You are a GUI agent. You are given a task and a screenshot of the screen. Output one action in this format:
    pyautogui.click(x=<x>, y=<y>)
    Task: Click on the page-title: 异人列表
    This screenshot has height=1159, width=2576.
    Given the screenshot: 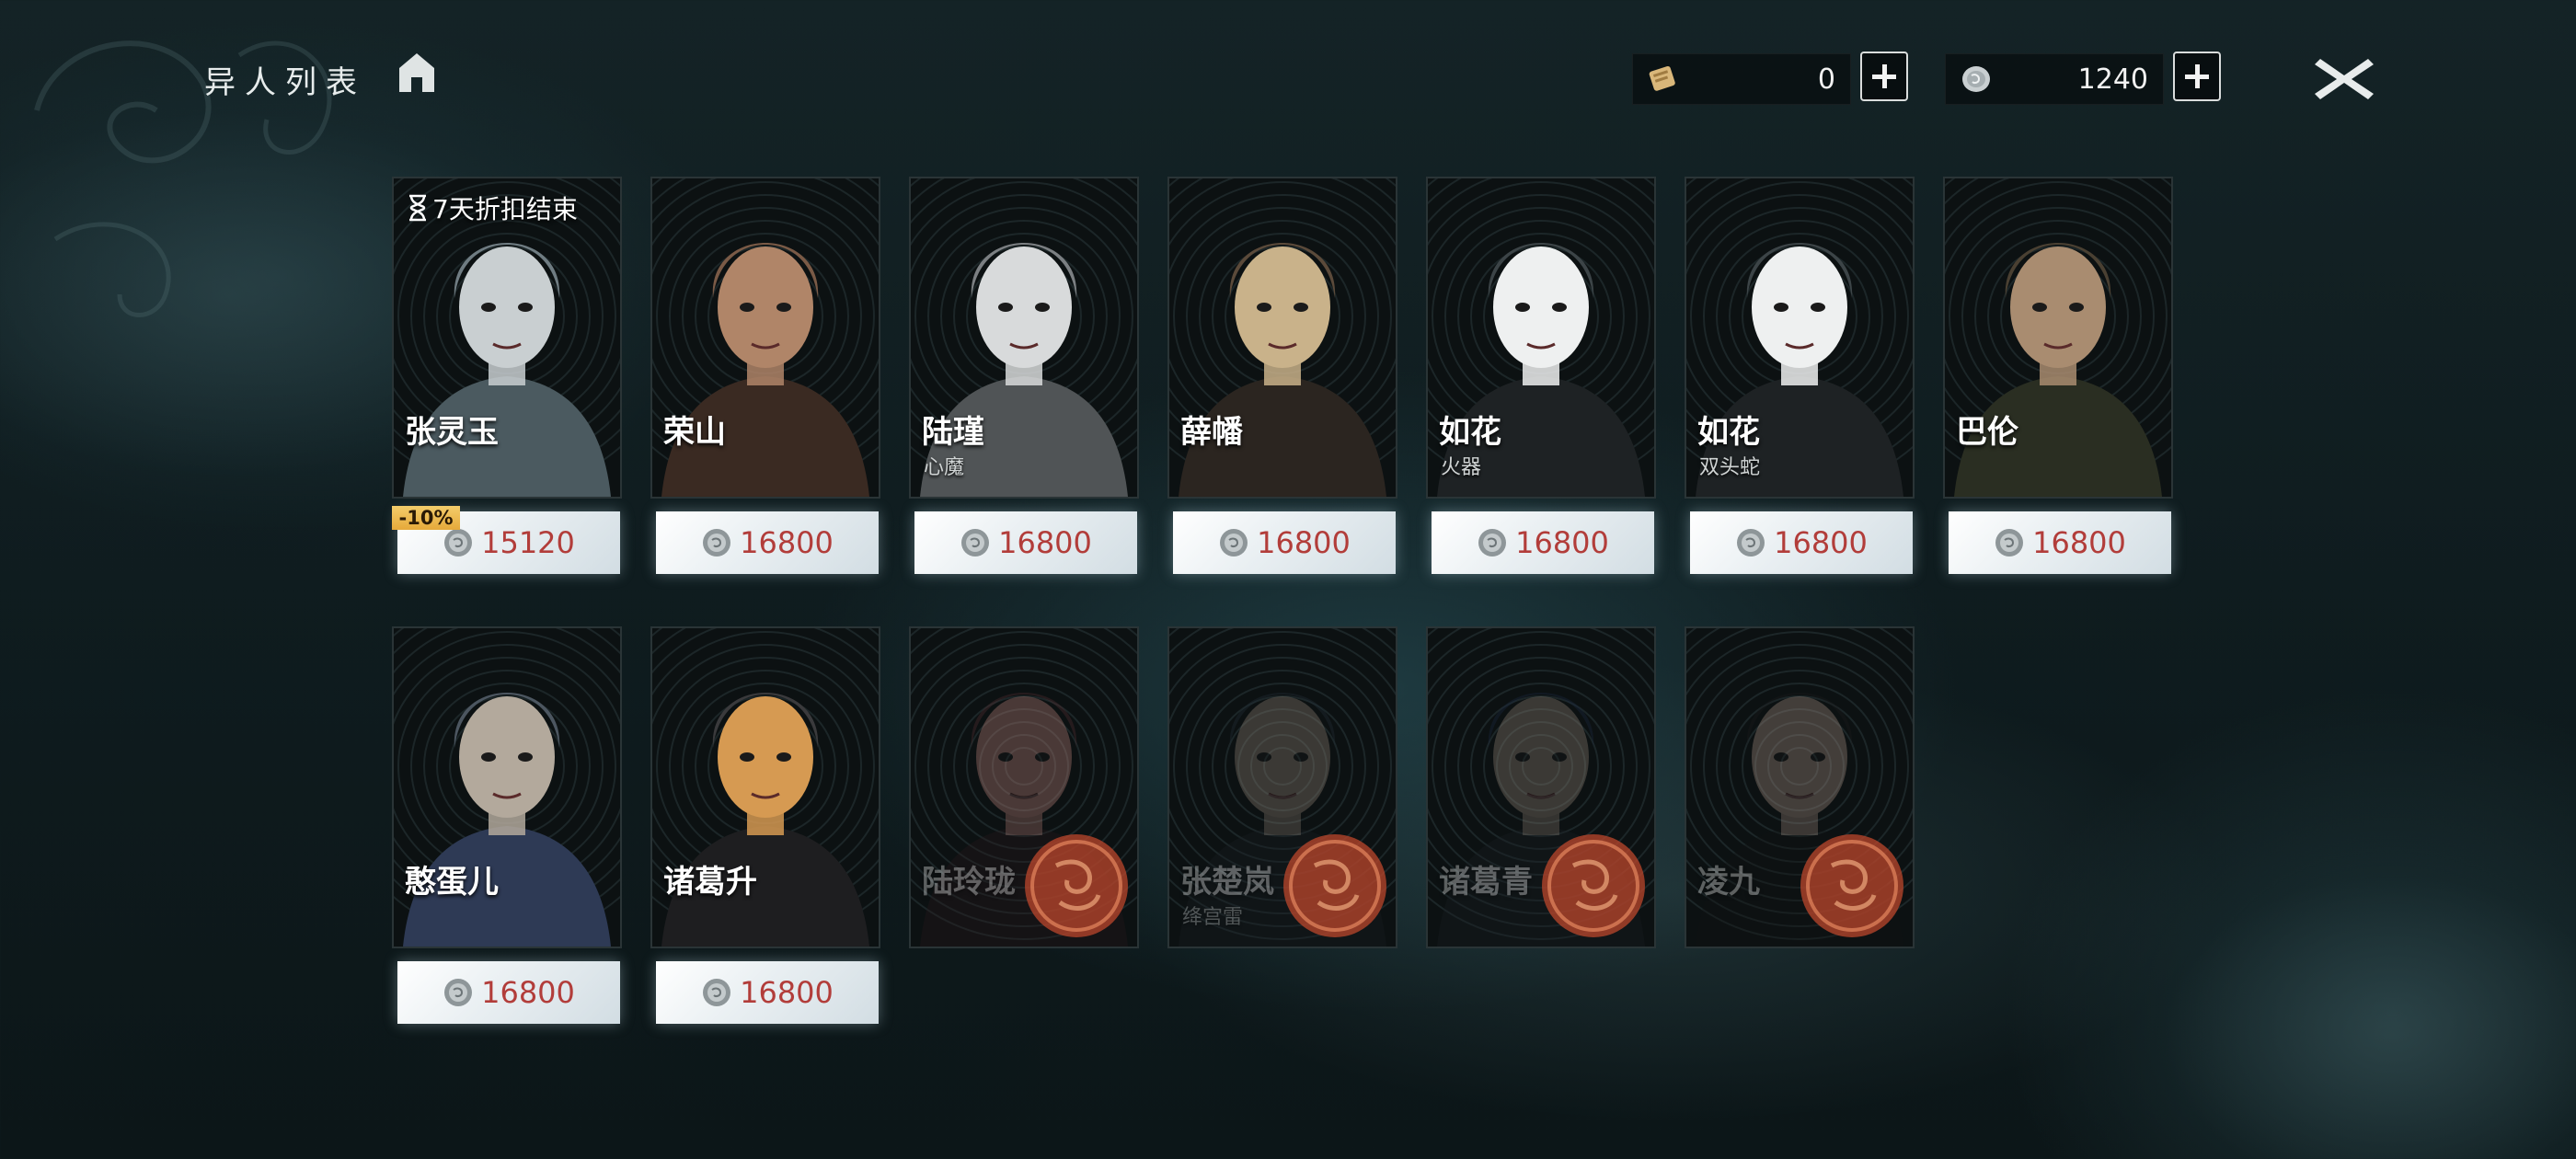 What is the action you would take?
    pyautogui.click(x=285, y=82)
    